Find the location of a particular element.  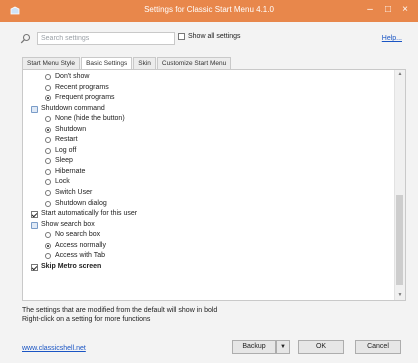

setting-row-recent-programs: Recent programs is located at coordinates (209, 88).